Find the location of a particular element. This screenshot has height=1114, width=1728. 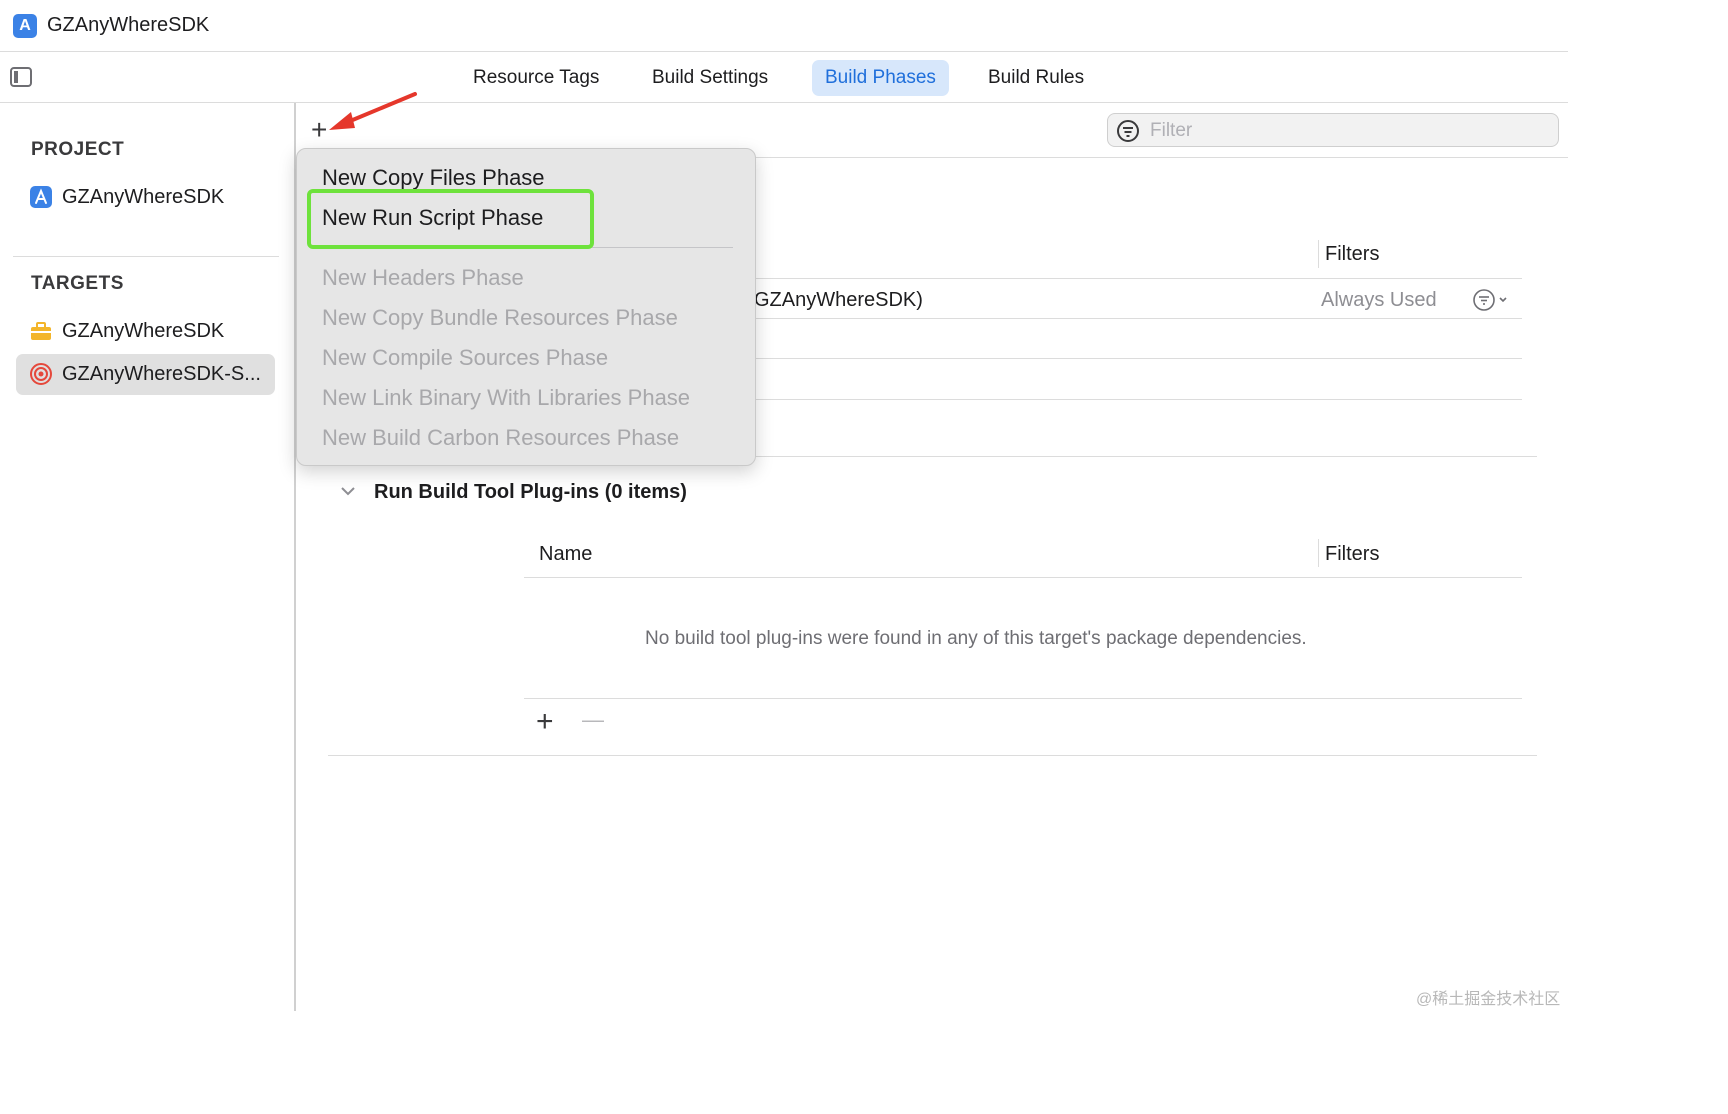

menu-item-new-link-binary-phase: New Link Binary With Libraries Phase is located at coordinates (506, 397).